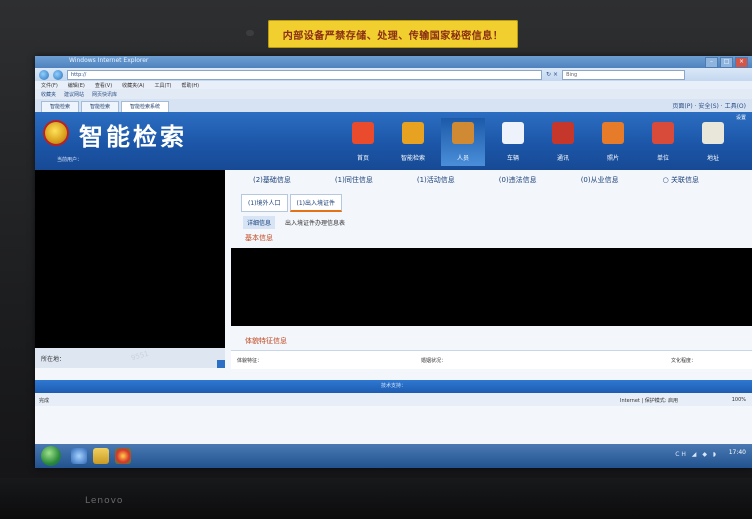 This screenshot has width=752, height=519. I want to click on address-bar: http:// ↻ × Bing, so click(393, 74).